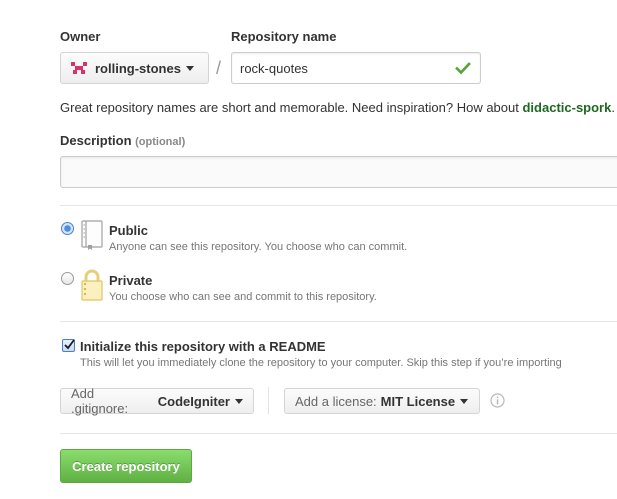 Image resolution: width=617 pixels, height=499 pixels. Describe the element at coordinates (268, 400) in the screenshot. I see `vertical-divider` at that location.